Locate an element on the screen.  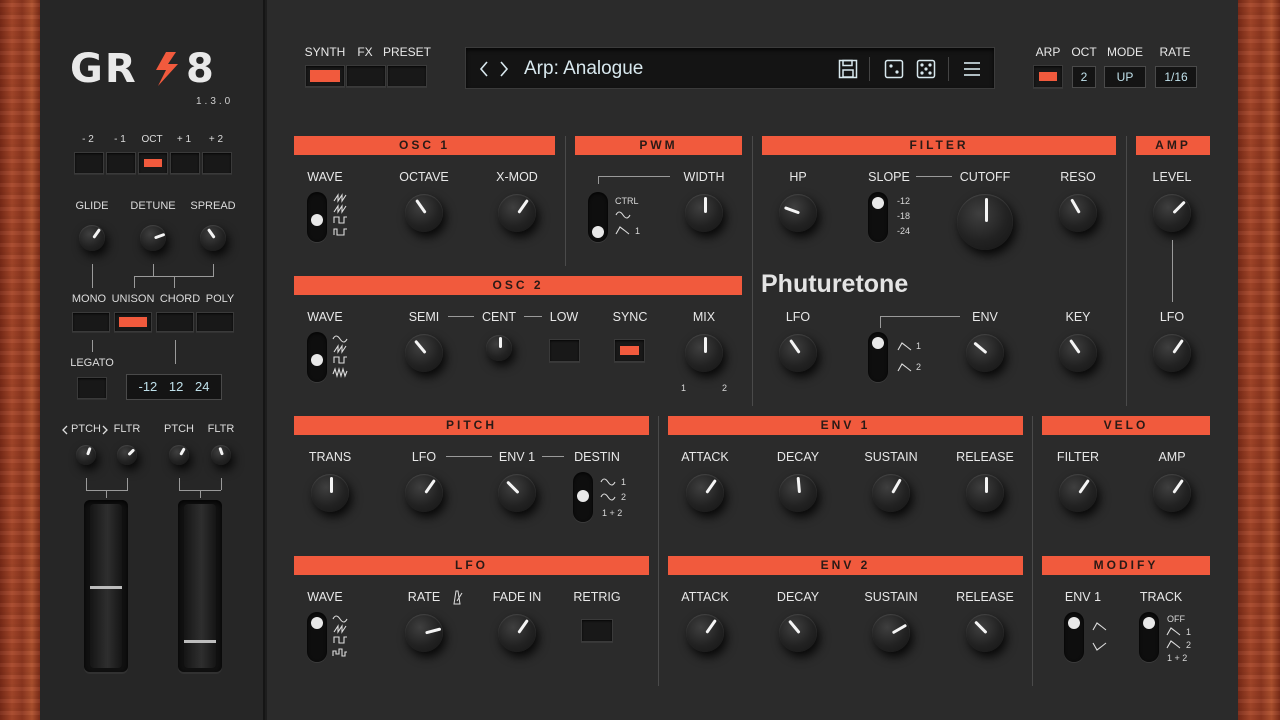
filter-cutoff-knob is located at coordinates (985, 222).